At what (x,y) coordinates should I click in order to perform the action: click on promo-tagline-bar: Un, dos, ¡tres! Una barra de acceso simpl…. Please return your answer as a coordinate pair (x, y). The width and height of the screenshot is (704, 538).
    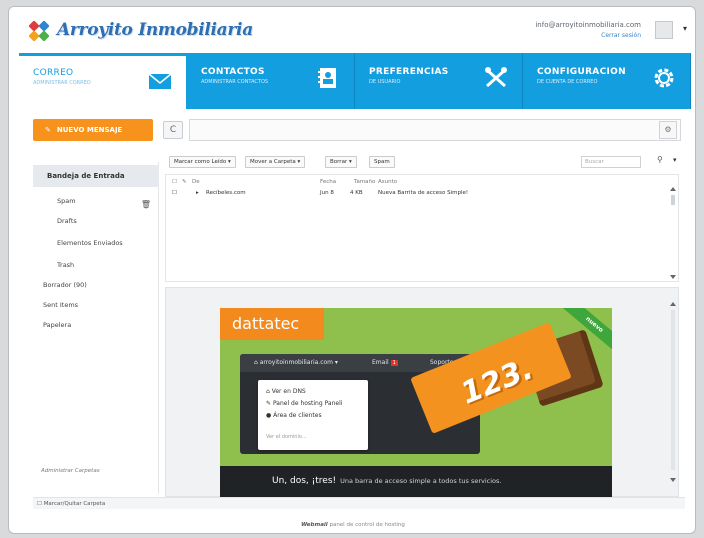
    Looking at the image, I should click on (416, 482).